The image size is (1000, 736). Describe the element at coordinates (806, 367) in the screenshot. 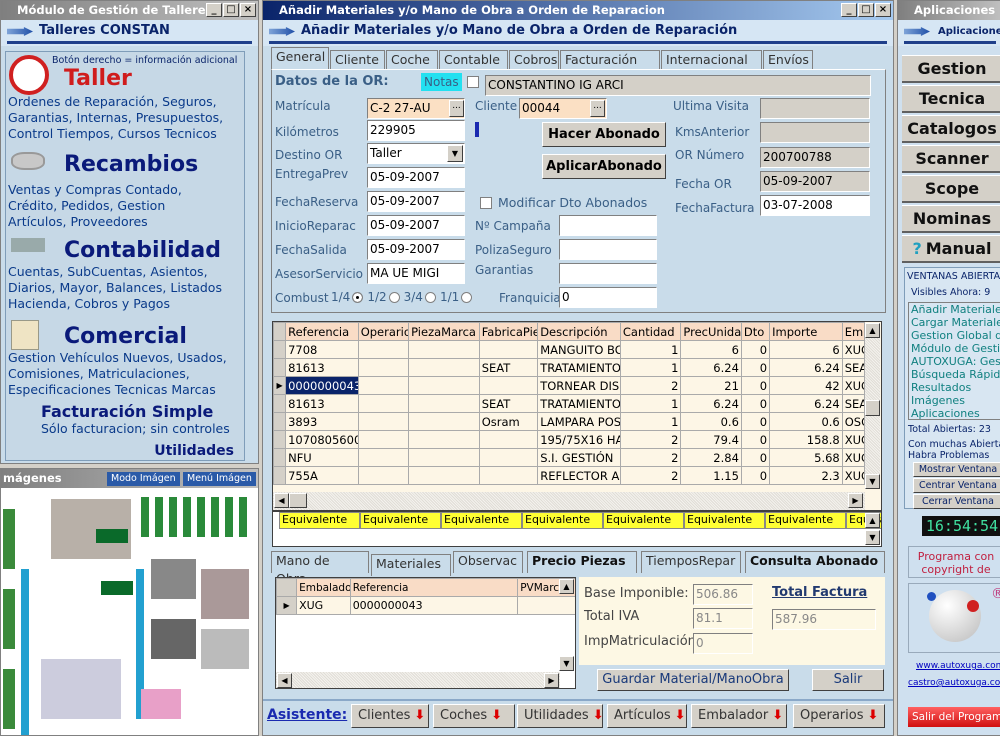

I see `grid-cell: 6.24` at that location.